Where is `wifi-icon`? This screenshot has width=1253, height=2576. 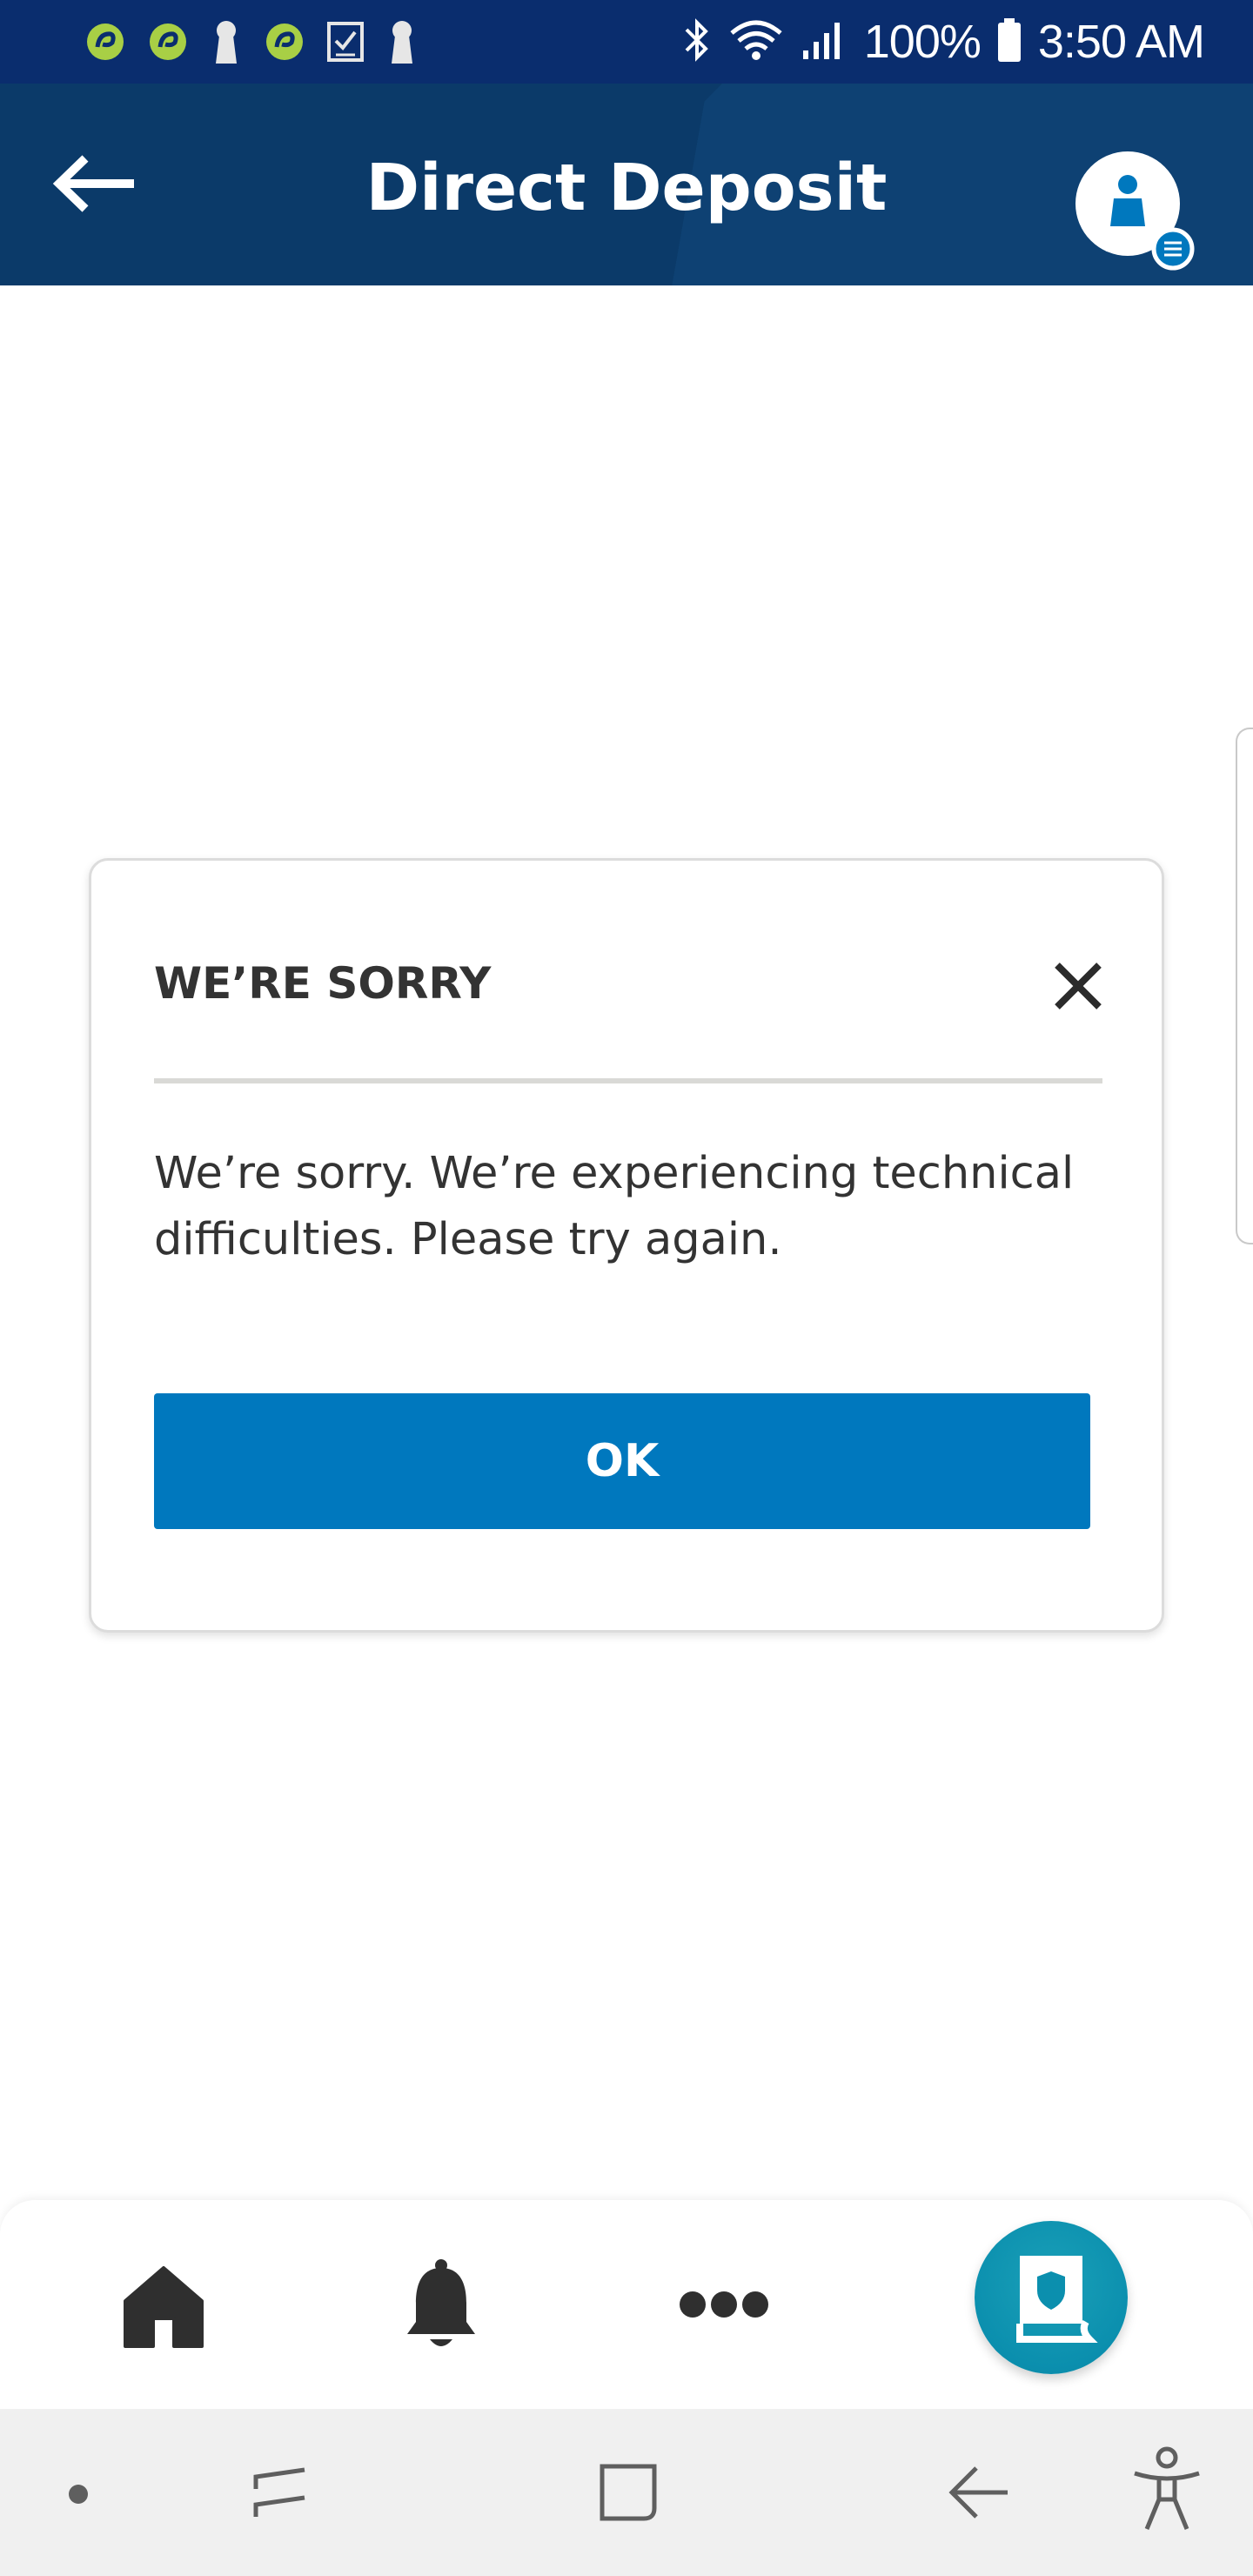
wifi-icon is located at coordinates (756, 41).